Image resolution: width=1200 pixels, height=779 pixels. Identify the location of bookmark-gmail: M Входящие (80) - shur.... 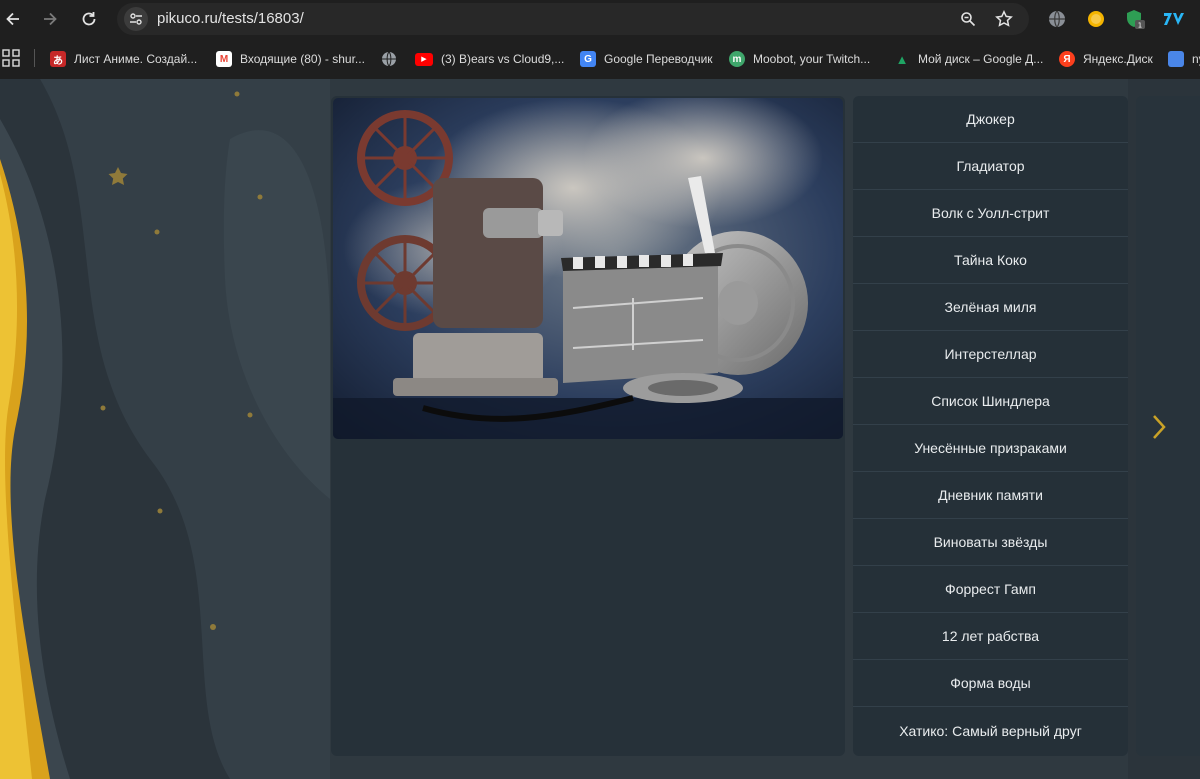
(290, 59).